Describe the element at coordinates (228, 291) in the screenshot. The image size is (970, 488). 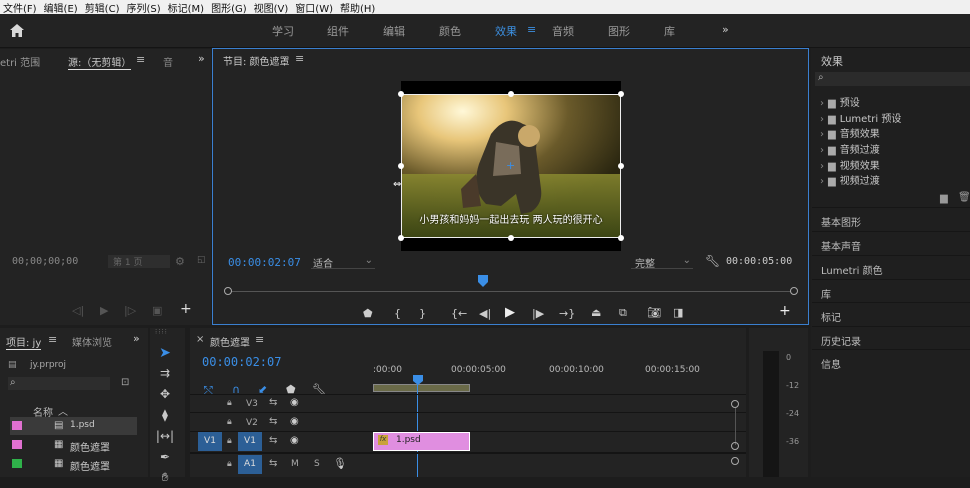
I see `scrub-start-handle` at that location.